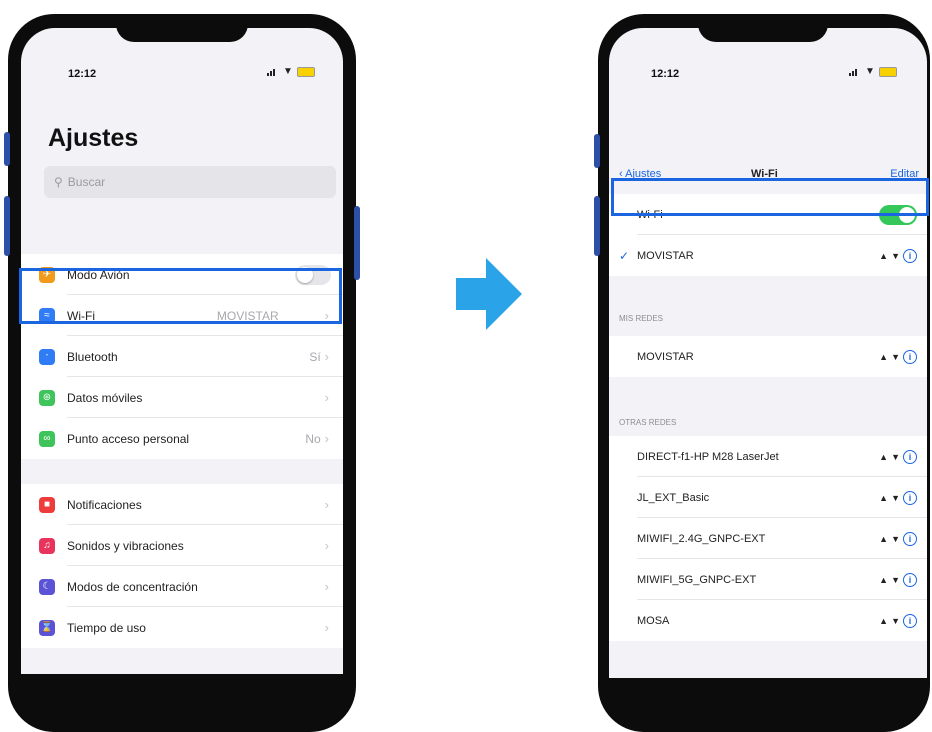 This screenshot has height=732, width=932. What do you see at coordinates (92, 356) in the screenshot?
I see `row-label: Bluetooth` at bounding box center [92, 356].